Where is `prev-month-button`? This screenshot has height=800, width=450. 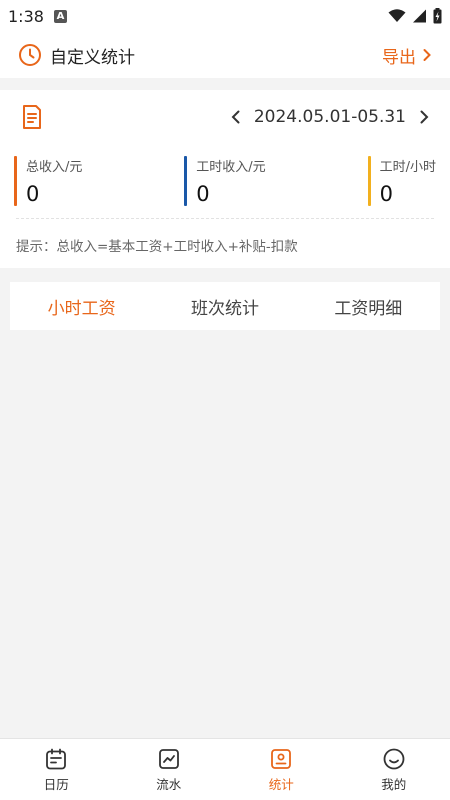 prev-month-button is located at coordinates (236, 117).